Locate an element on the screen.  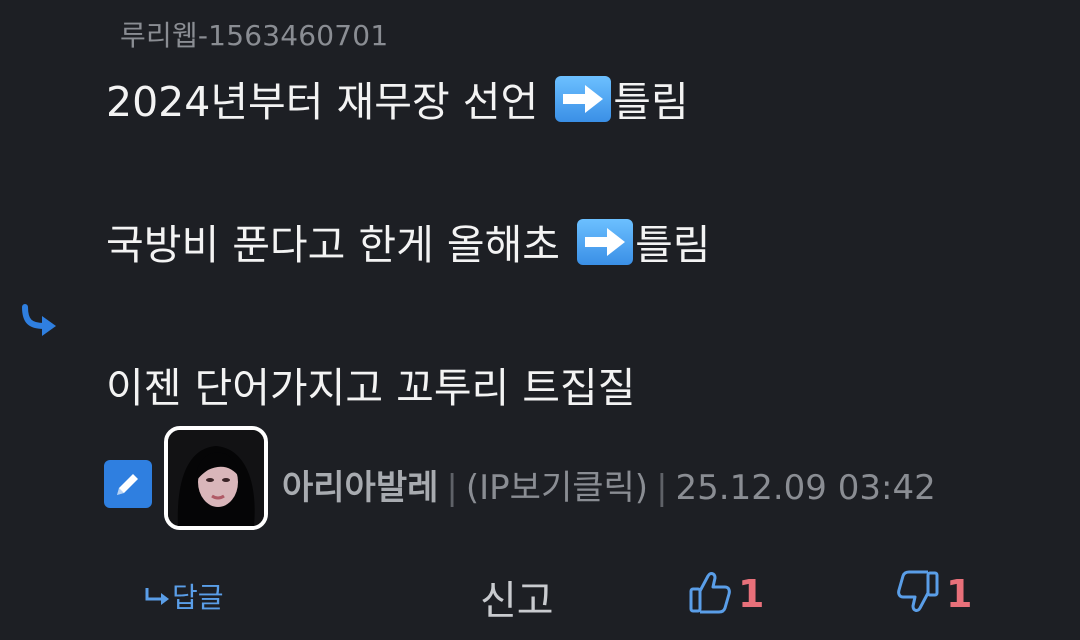
comment-line-1: 2024년부터 재무장 선언 틀림 is located at coordinates (397, 98).